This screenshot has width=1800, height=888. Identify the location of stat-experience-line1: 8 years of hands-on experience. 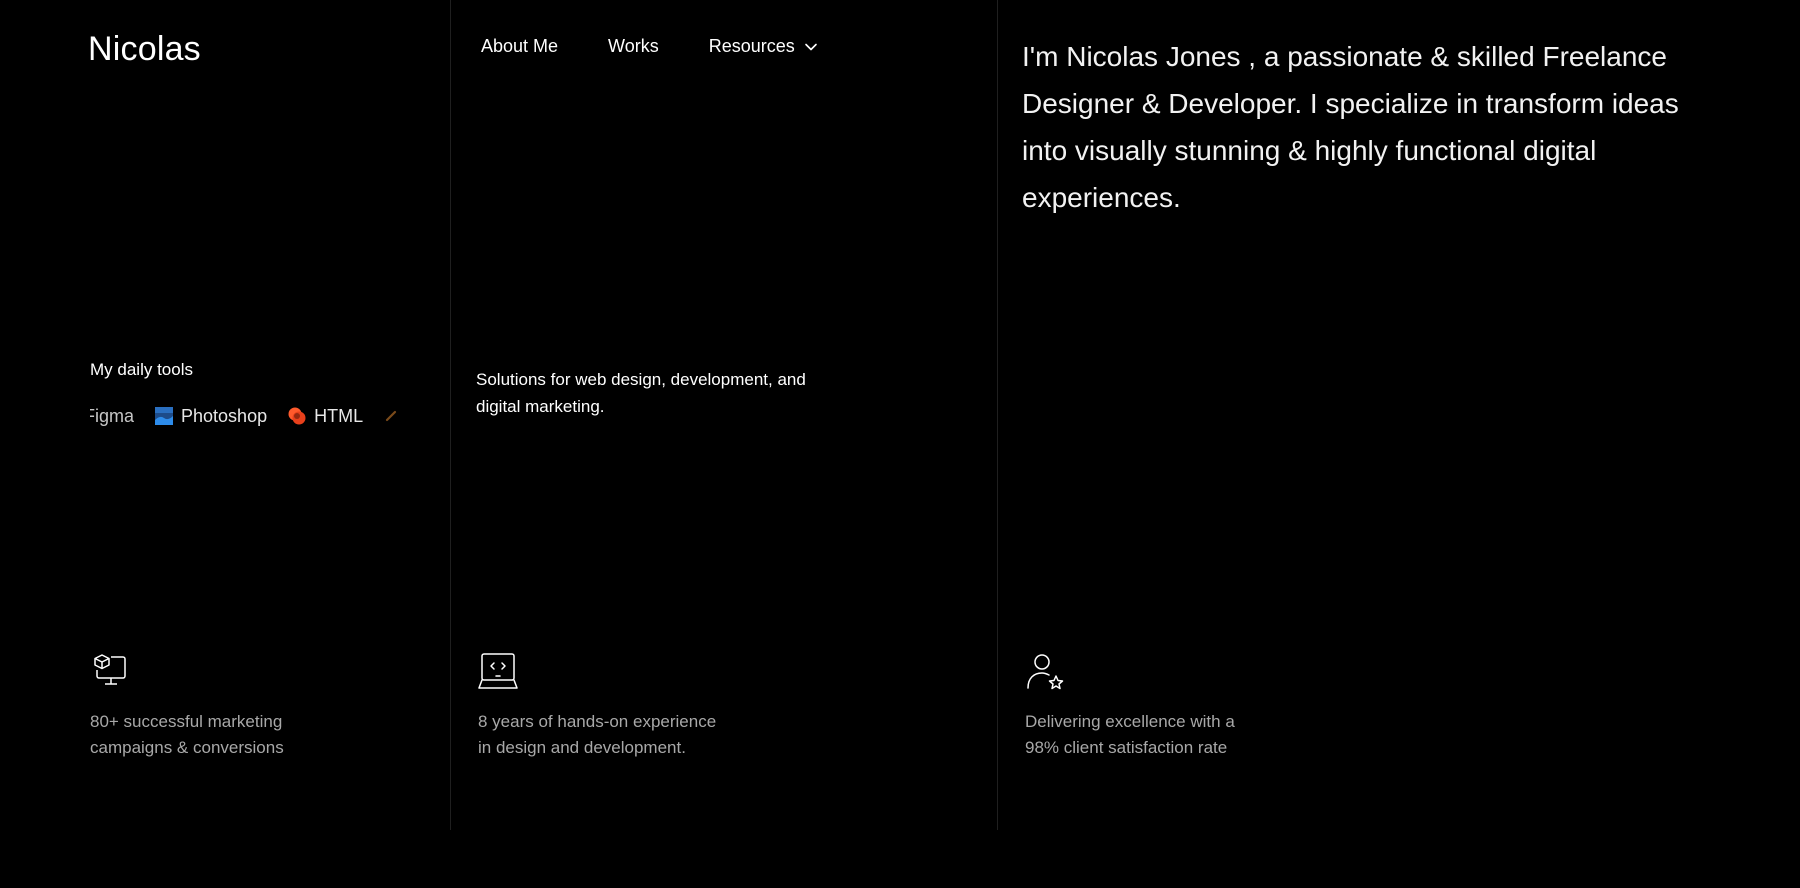
(597, 721).